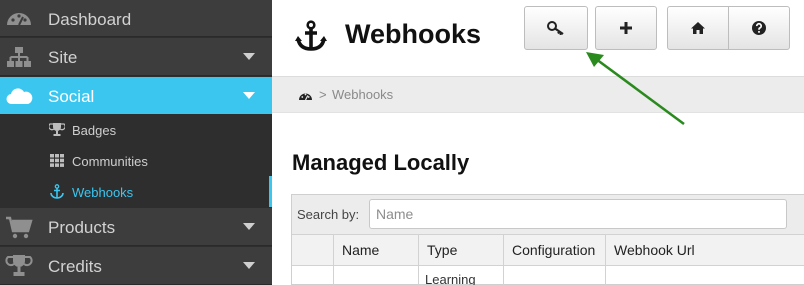 The width and height of the screenshot is (804, 285). Describe the element at coordinates (57, 160) in the screenshot. I see `grid-icon` at that location.